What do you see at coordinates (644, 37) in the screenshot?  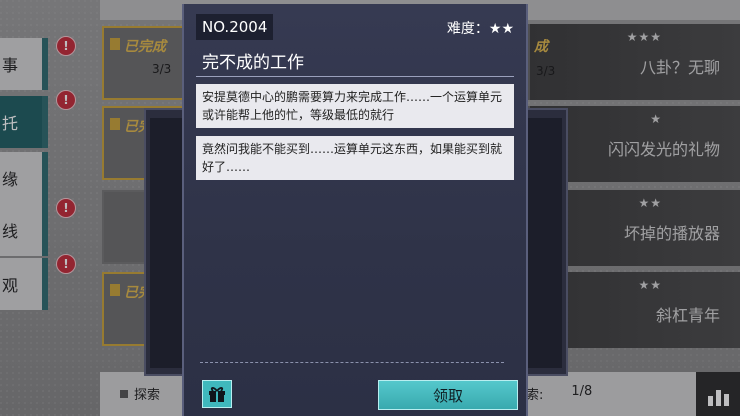 I see `card-stars: ★★★` at bounding box center [644, 37].